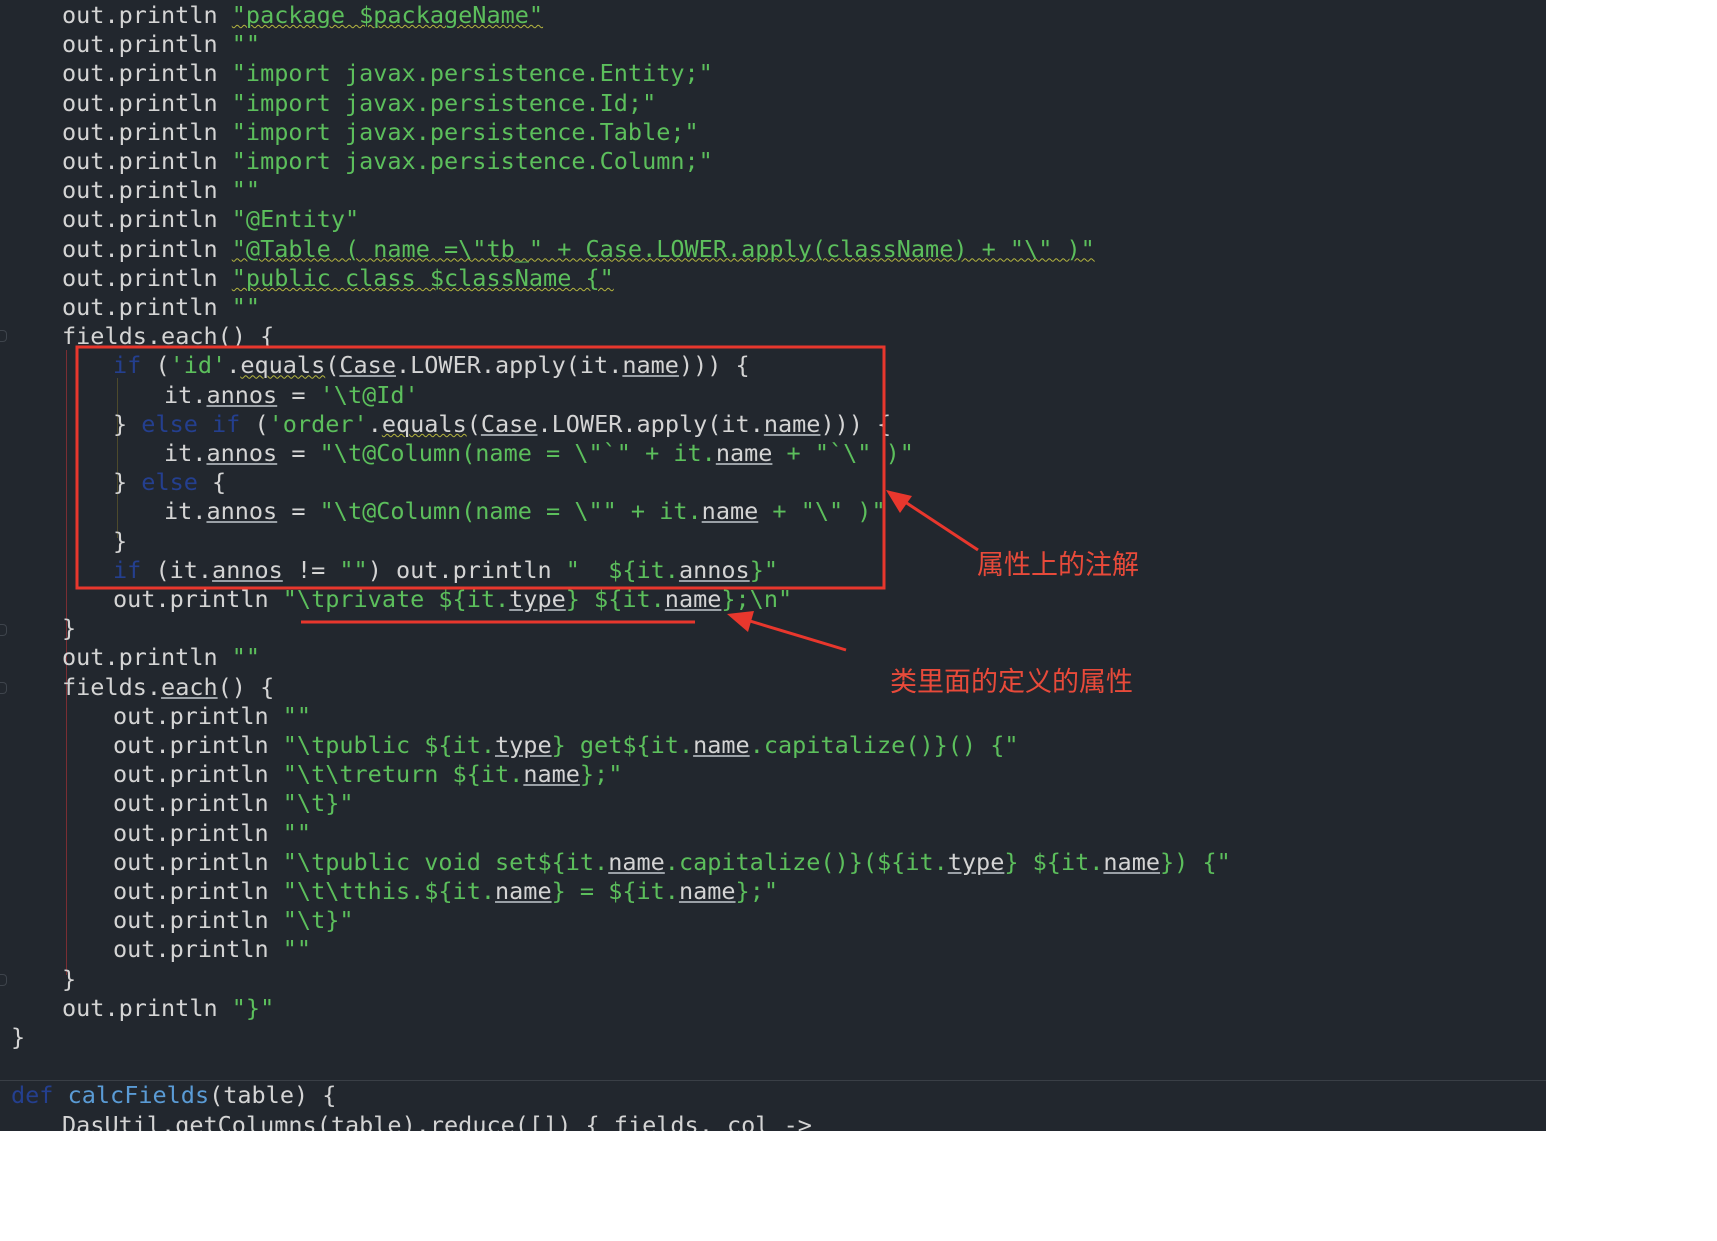 Image resolution: width=1717 pixels, height=1241 pixels. What do you see at coordinates (1011, 682) in the screenshot?
I see `class-fields-label: 类里面的定义的属性` at bounding box center [1011, 682].